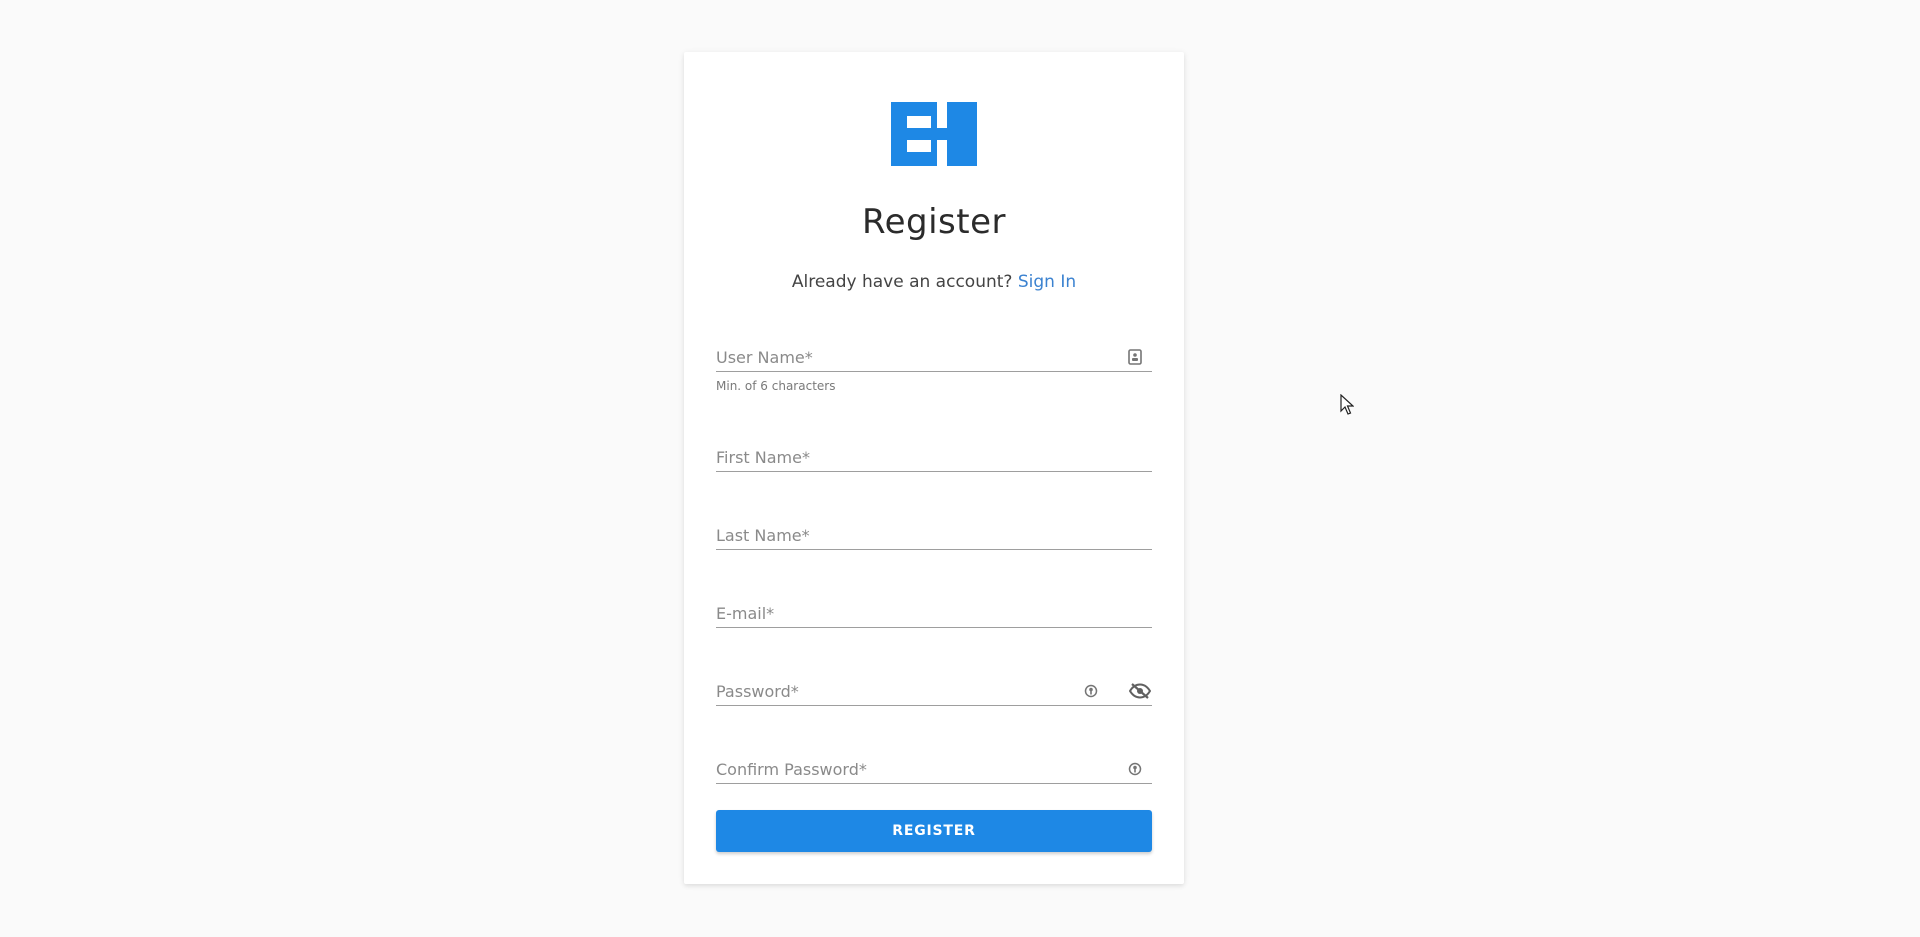 Image resolution: width=1920 pixels, height=937 pixels. Describe the element at coordinates (1347, 404) in the screenshot. I see `mouse-cursor-icon` at that location.